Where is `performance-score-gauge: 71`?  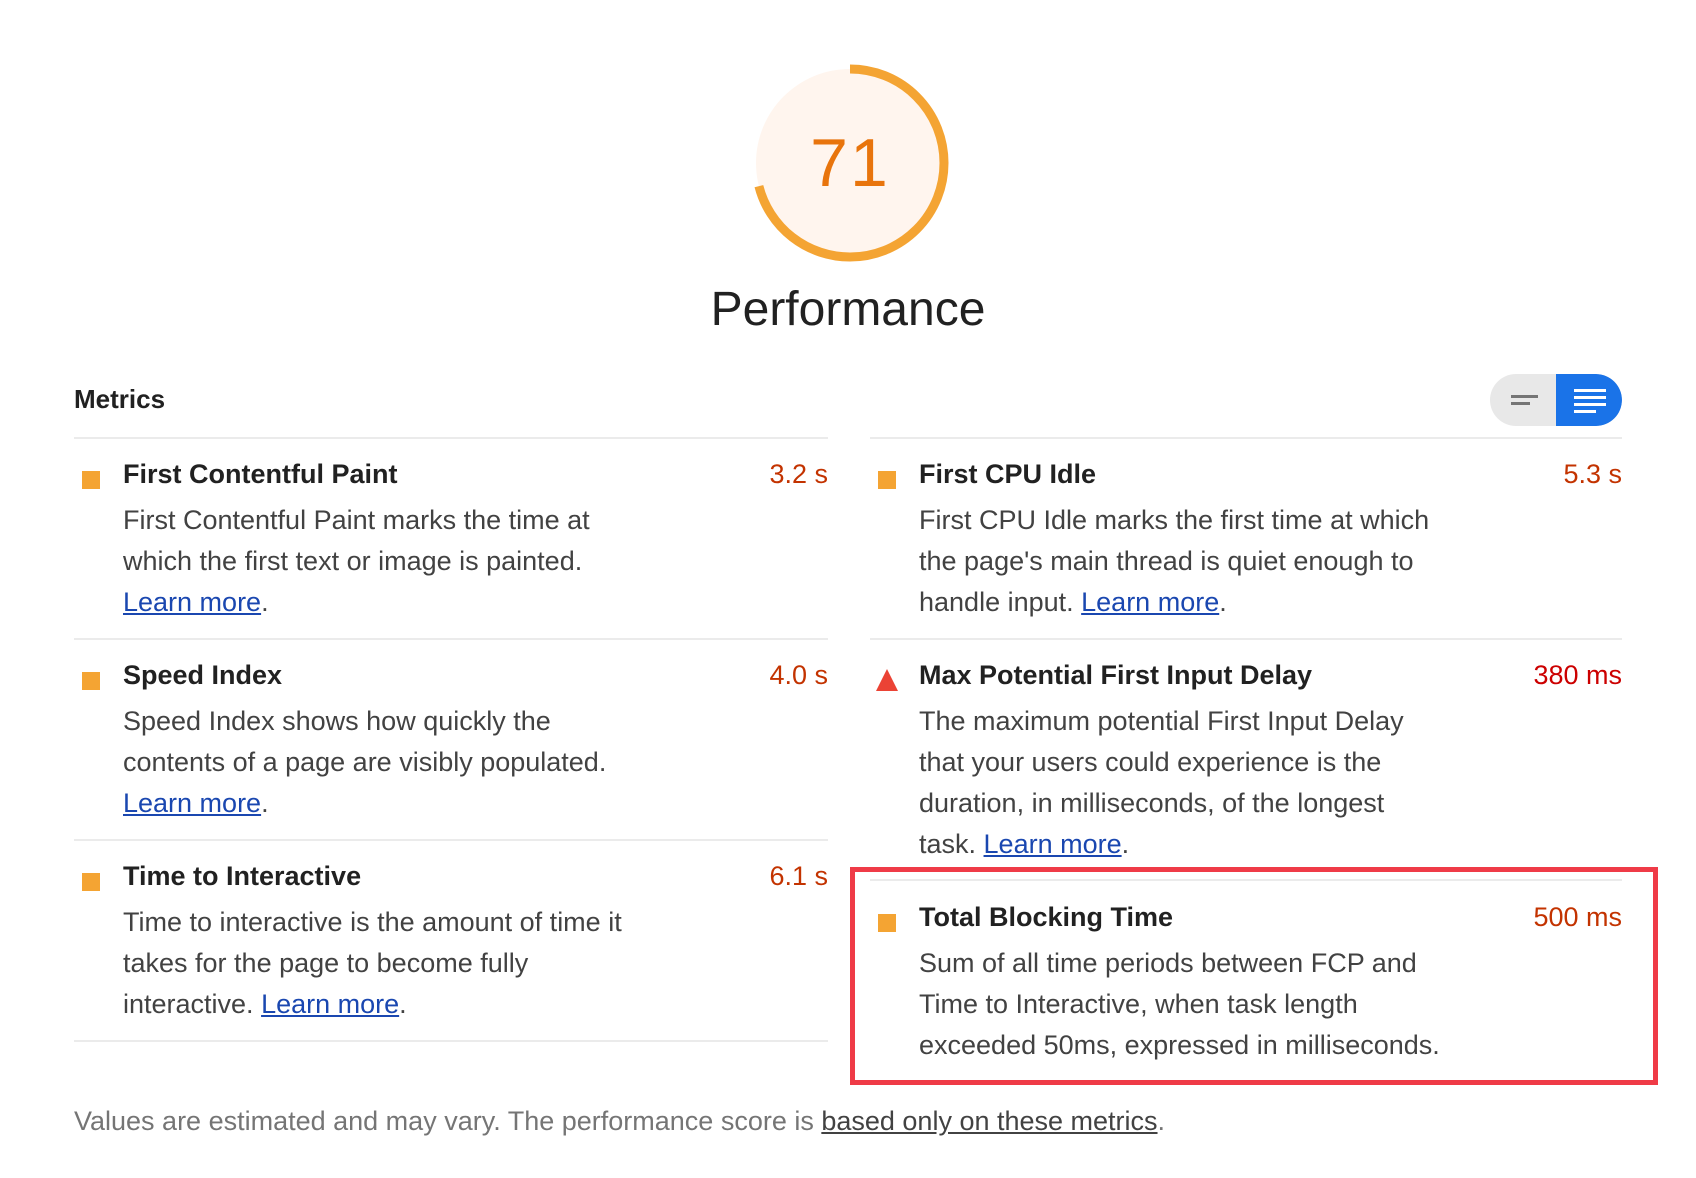
performance-score-gauge: 71 is located at coordinates (850, 163).